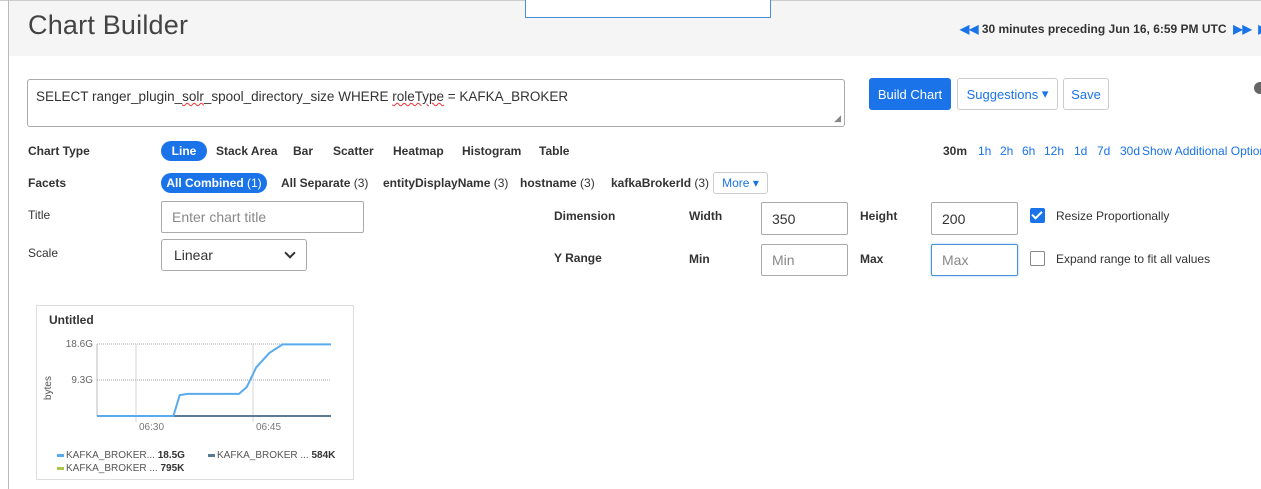 This screenshot has width=1261, height=489. What do you see at coordinates (974, 260) in the screenshot?
I see `y-max-input: Max` at bounding box center [974, 260].